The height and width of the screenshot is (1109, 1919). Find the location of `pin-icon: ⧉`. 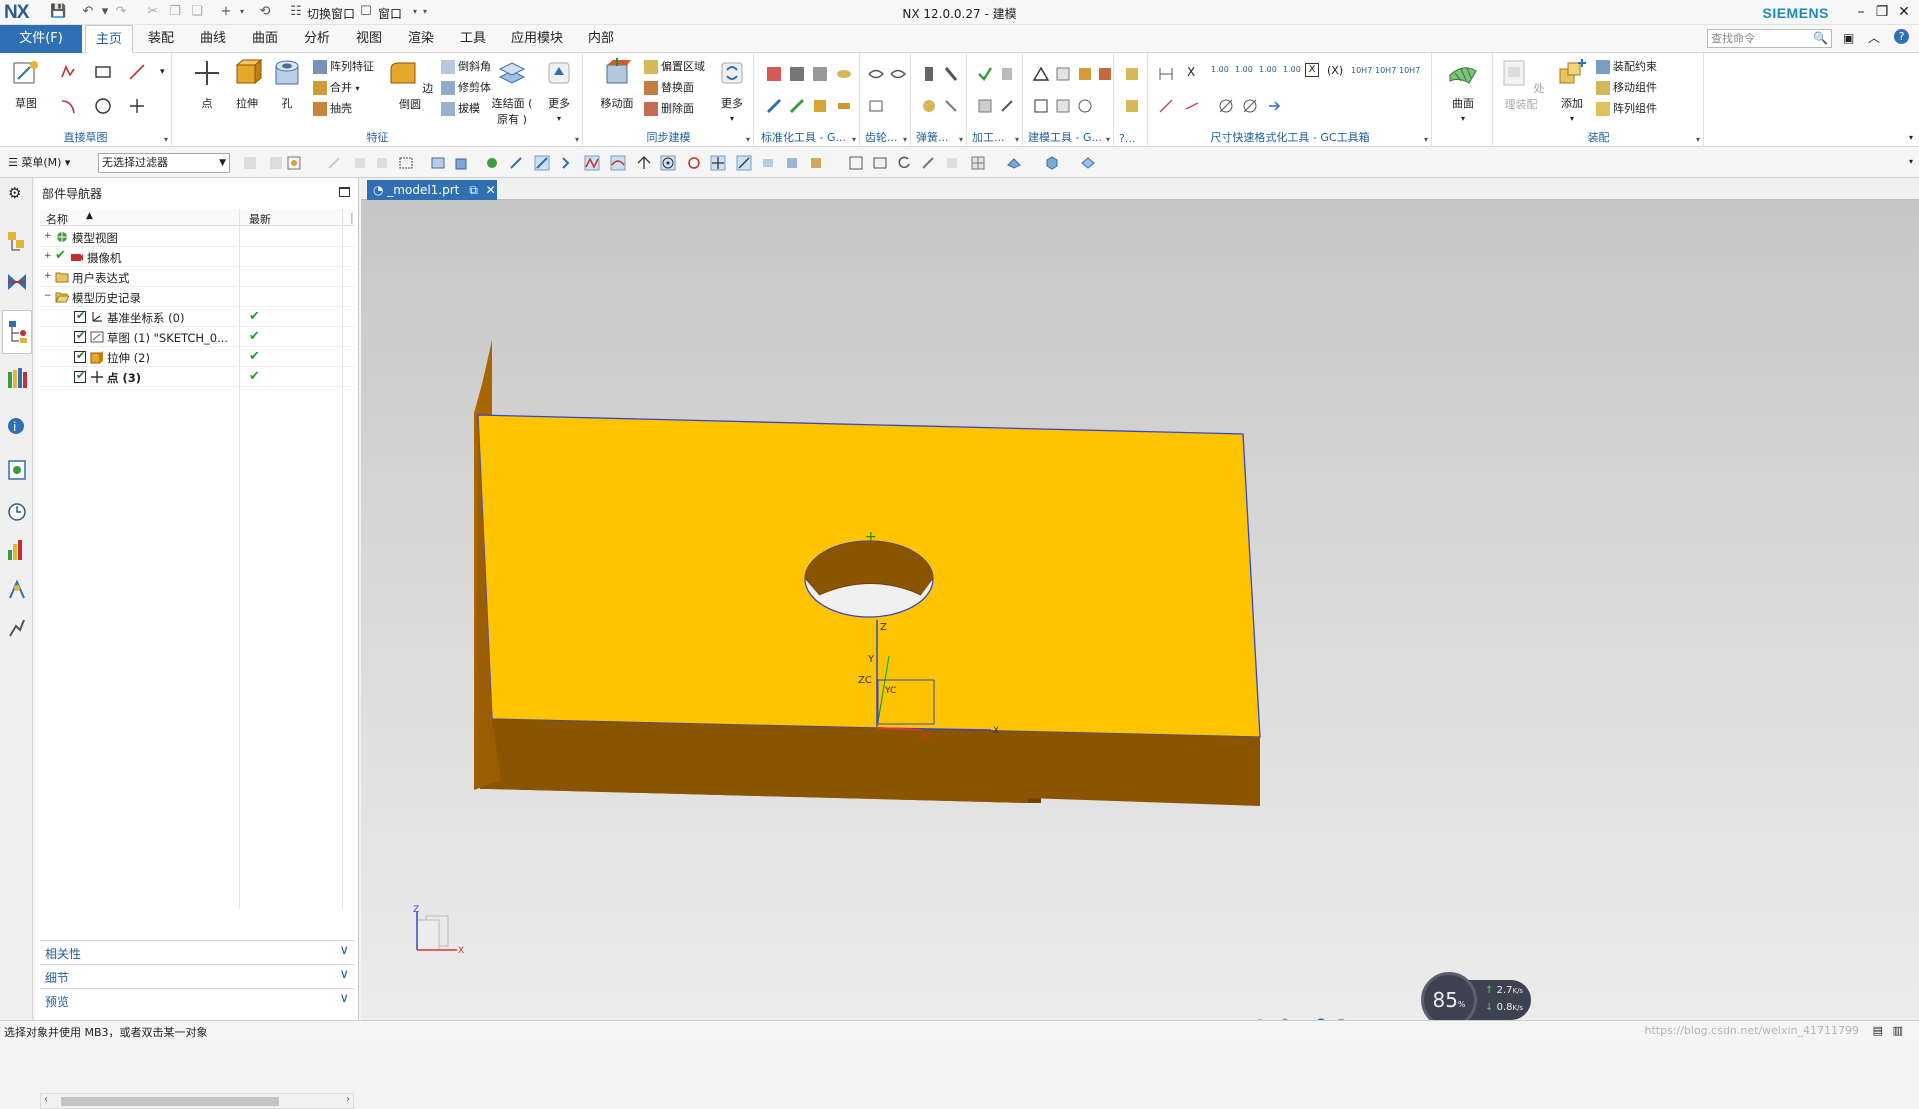

pin-icon: ⧉ is located at coordinates (473, 190).